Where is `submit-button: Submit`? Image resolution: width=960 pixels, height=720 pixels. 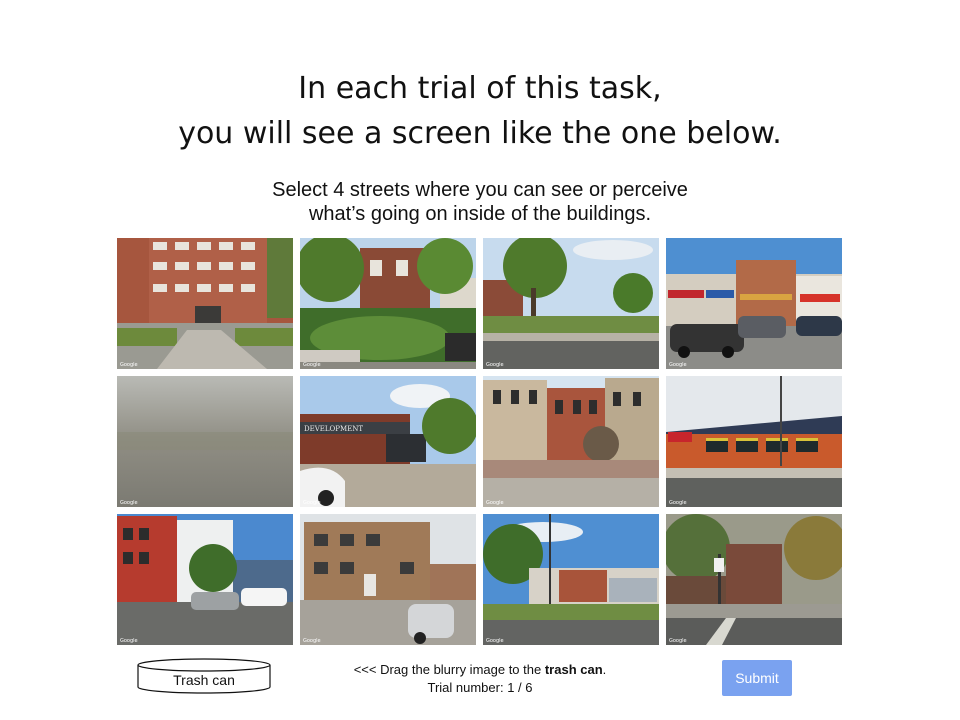
submit-button: Submit is located at coordinates (757, 678).